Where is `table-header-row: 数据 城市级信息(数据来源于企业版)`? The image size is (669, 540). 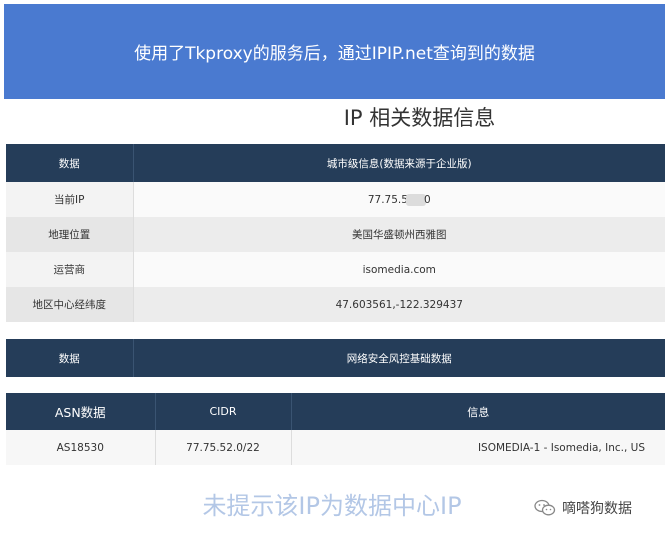 table-header-row: 数据 城市级信息(数据来源于企业版) is located at coordinates (335, 163).